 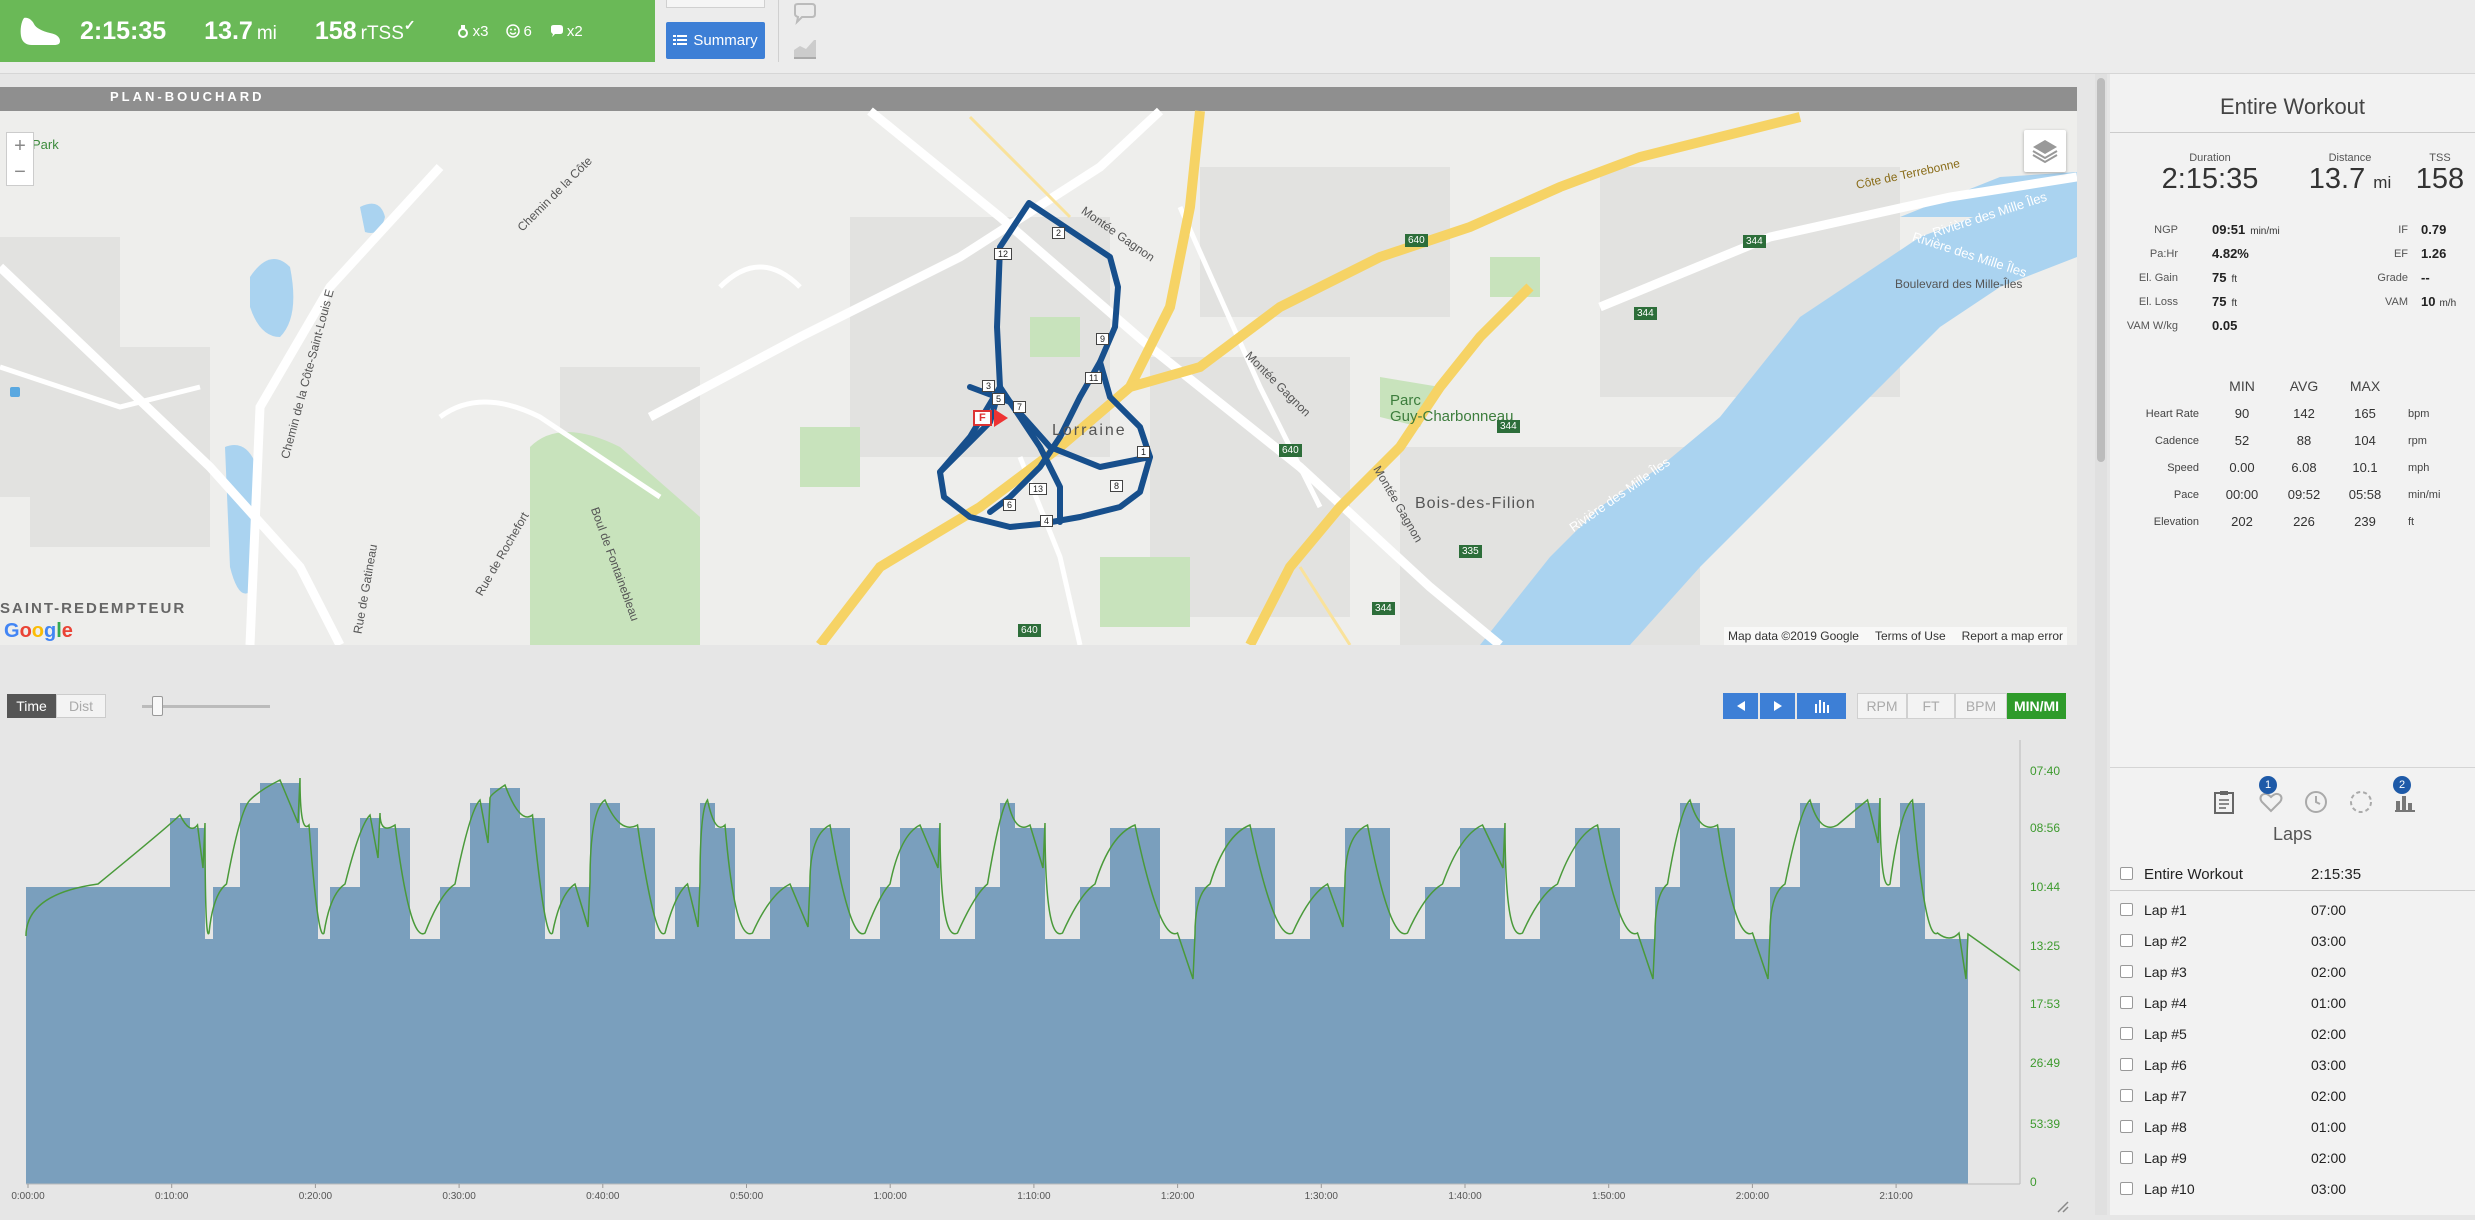 What do you see at coordinates (2292, 910) in the screenshot?
I see `lap-row: Lap #1 07:00` at bounding box center [2292, 910].